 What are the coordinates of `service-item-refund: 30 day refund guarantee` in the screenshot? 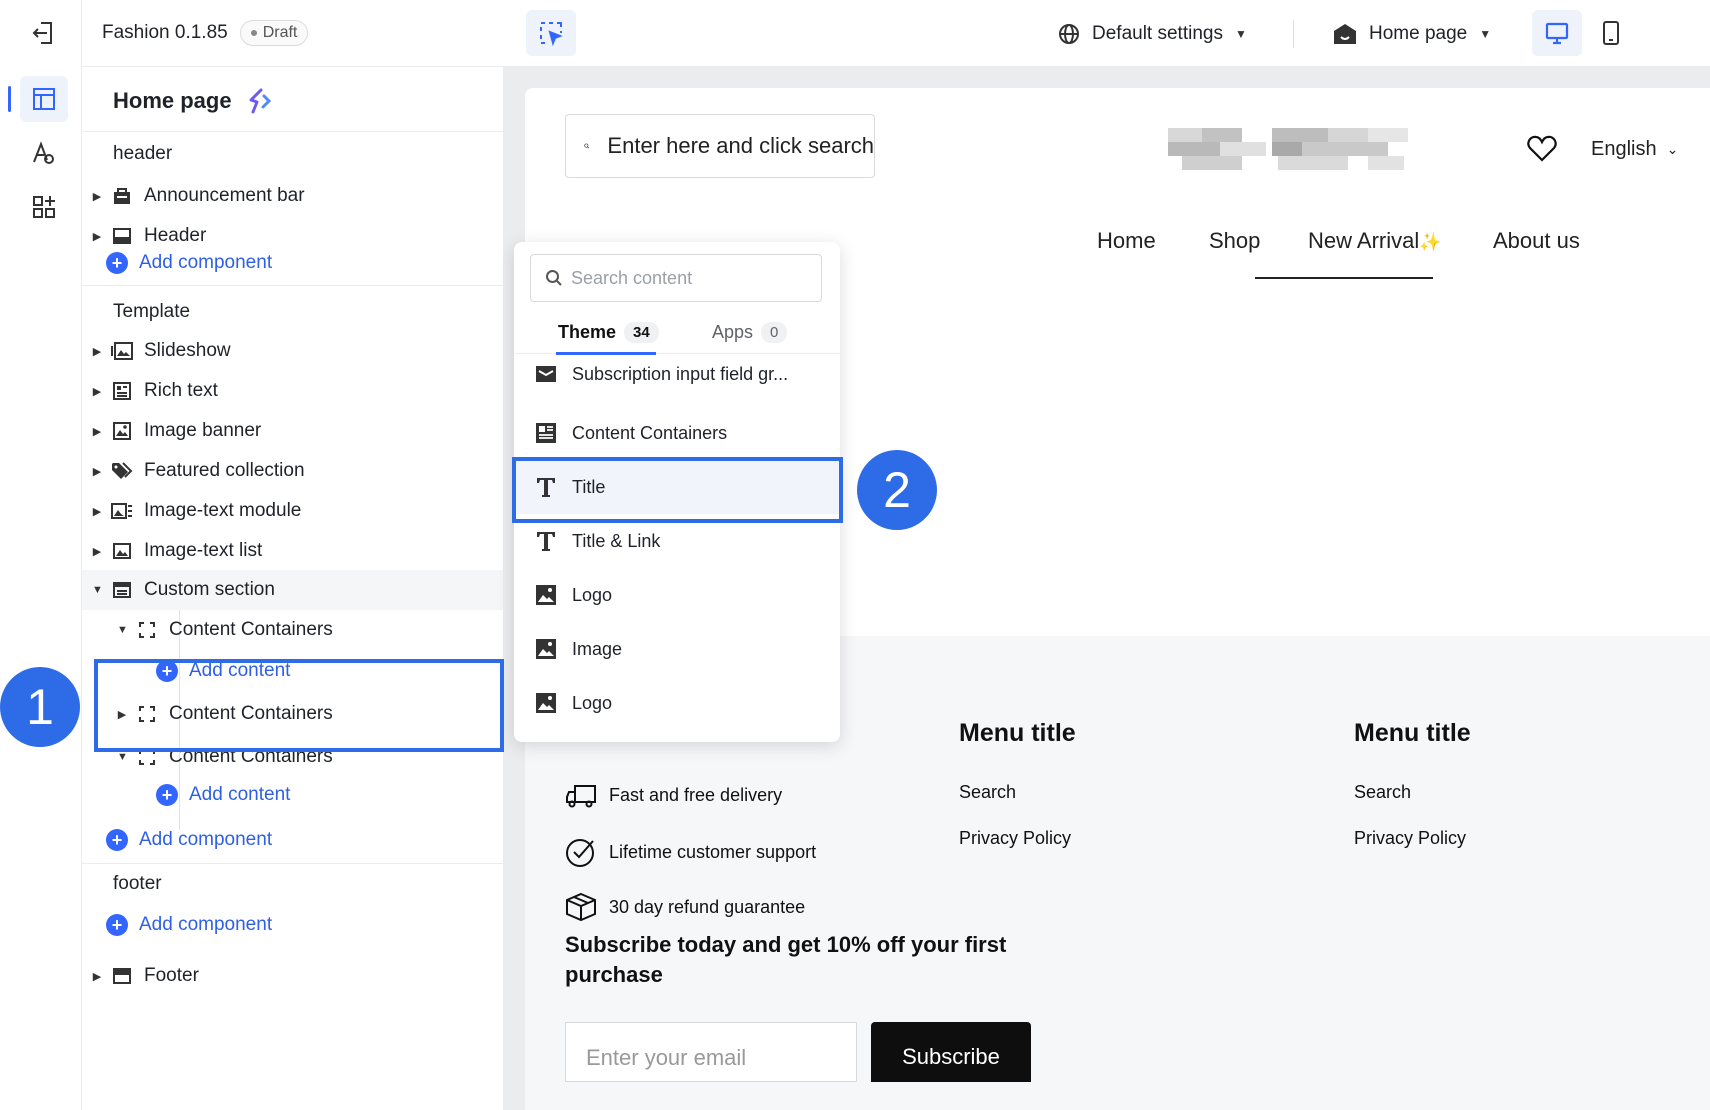 It's located at (685, 907).